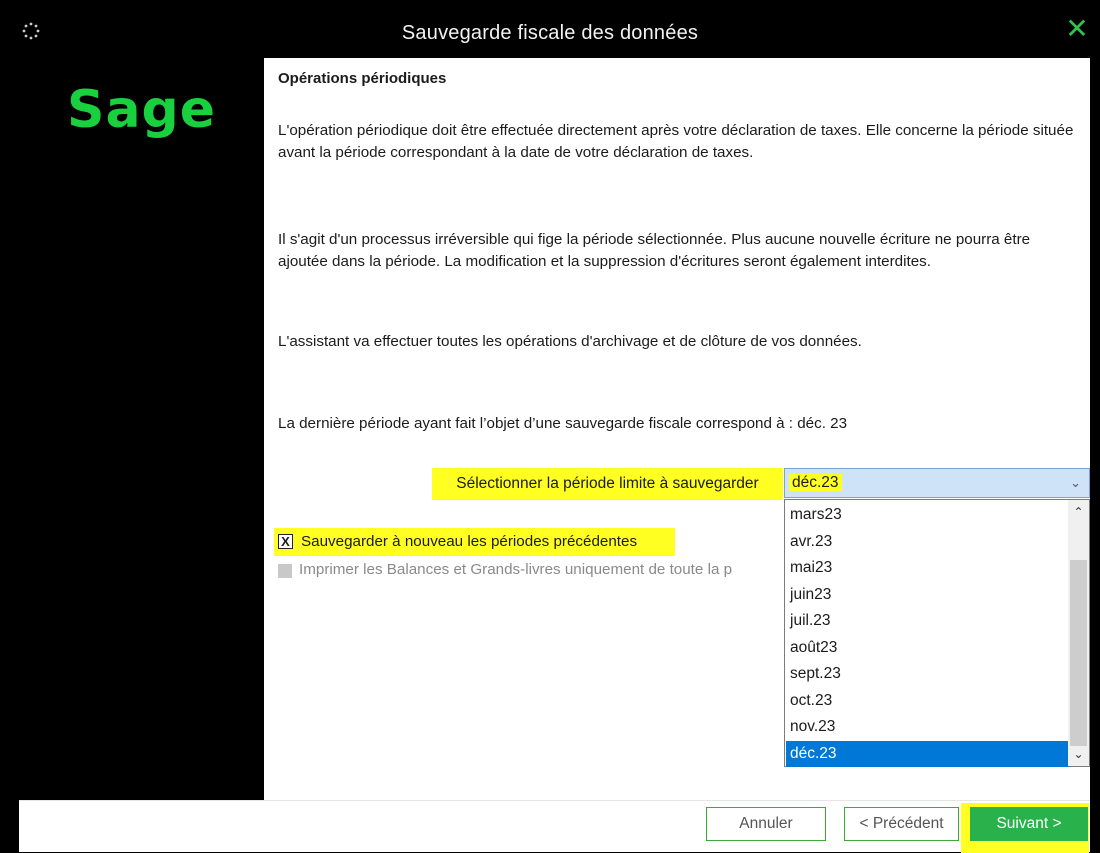  Describe the element at coordinates (1078, 754) in the screenshot. I see `scroll-down-icon: ⌄` at that location.